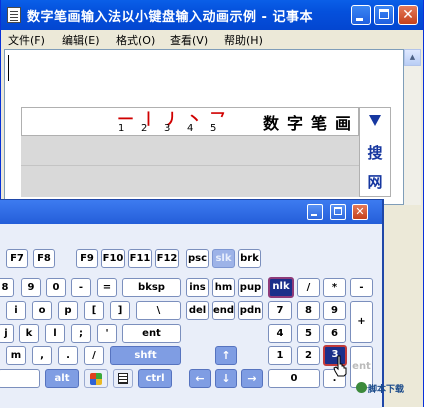 The height and width of the screenshot is (408, 426). What do you see at coordinates (81, 287) in the screenshot?
I see `key-minus: -` at bounding box center [81, 287].